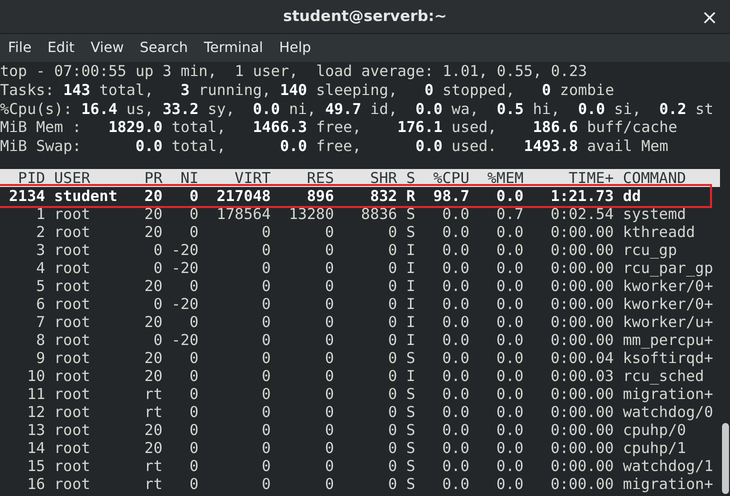 This screenshot has height=496, width=730. Describe the element at coordinates (668, 321) in the screenshot. I see `table-cell: kworker/u+` at that location.